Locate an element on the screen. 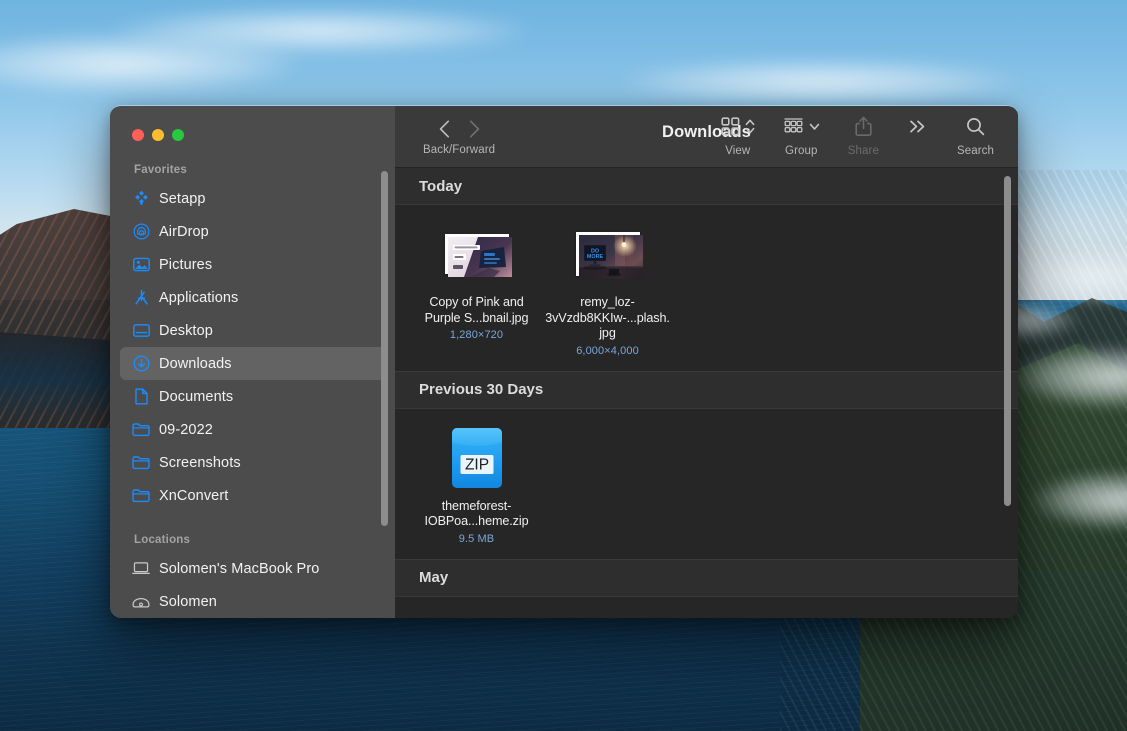 This screenshot has height=731, width=1127. group-button: Group is located at coordinates (801, 131).